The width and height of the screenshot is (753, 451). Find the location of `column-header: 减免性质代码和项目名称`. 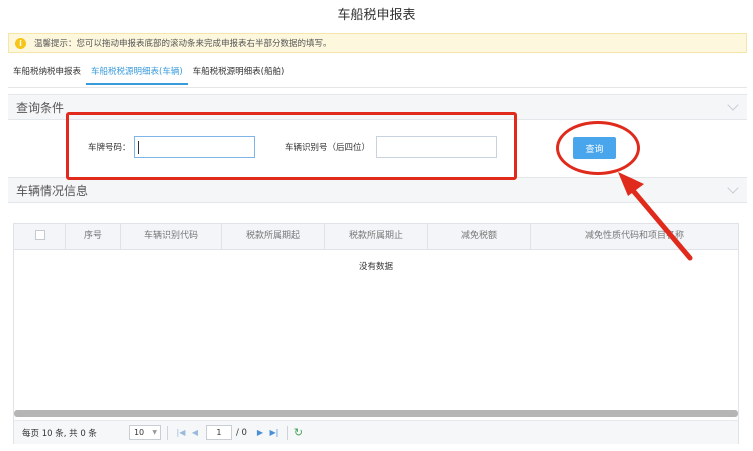

column-header: 减免性质代码和项目名称 is located at coordinates (634, 236).